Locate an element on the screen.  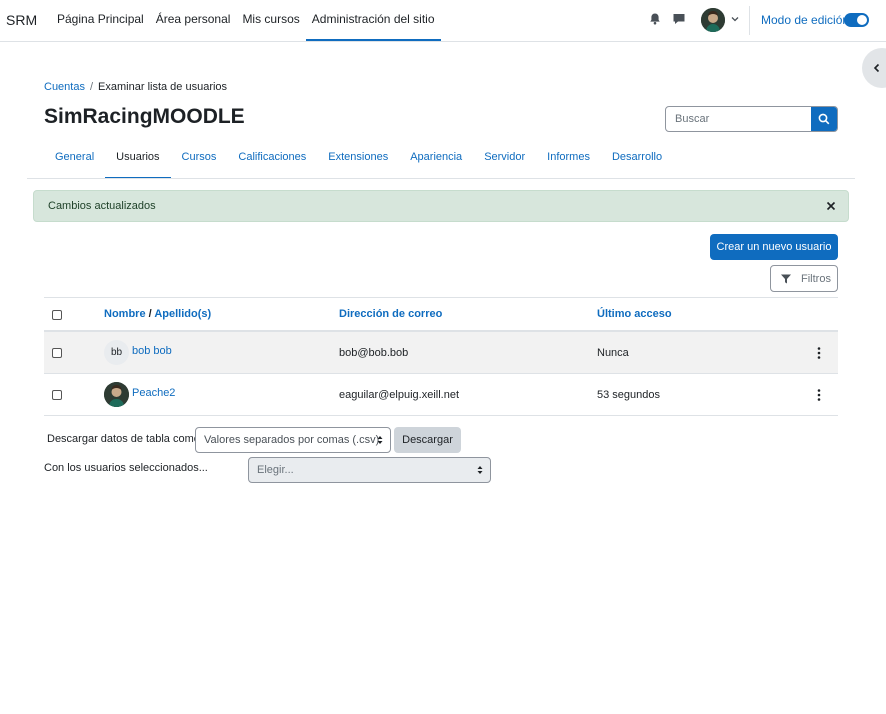
tab-appearance: Apariencia is located at coordinates (436, 161).